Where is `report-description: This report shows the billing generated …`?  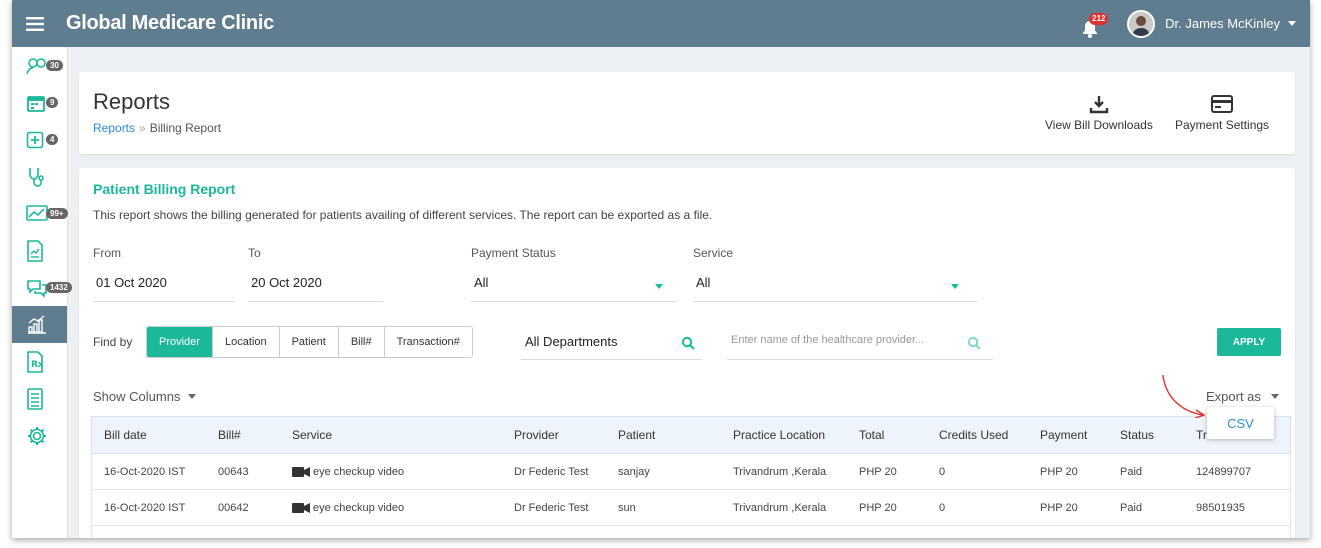 report-description: This report shows the billing generated … is located at coordinates (403, 215).